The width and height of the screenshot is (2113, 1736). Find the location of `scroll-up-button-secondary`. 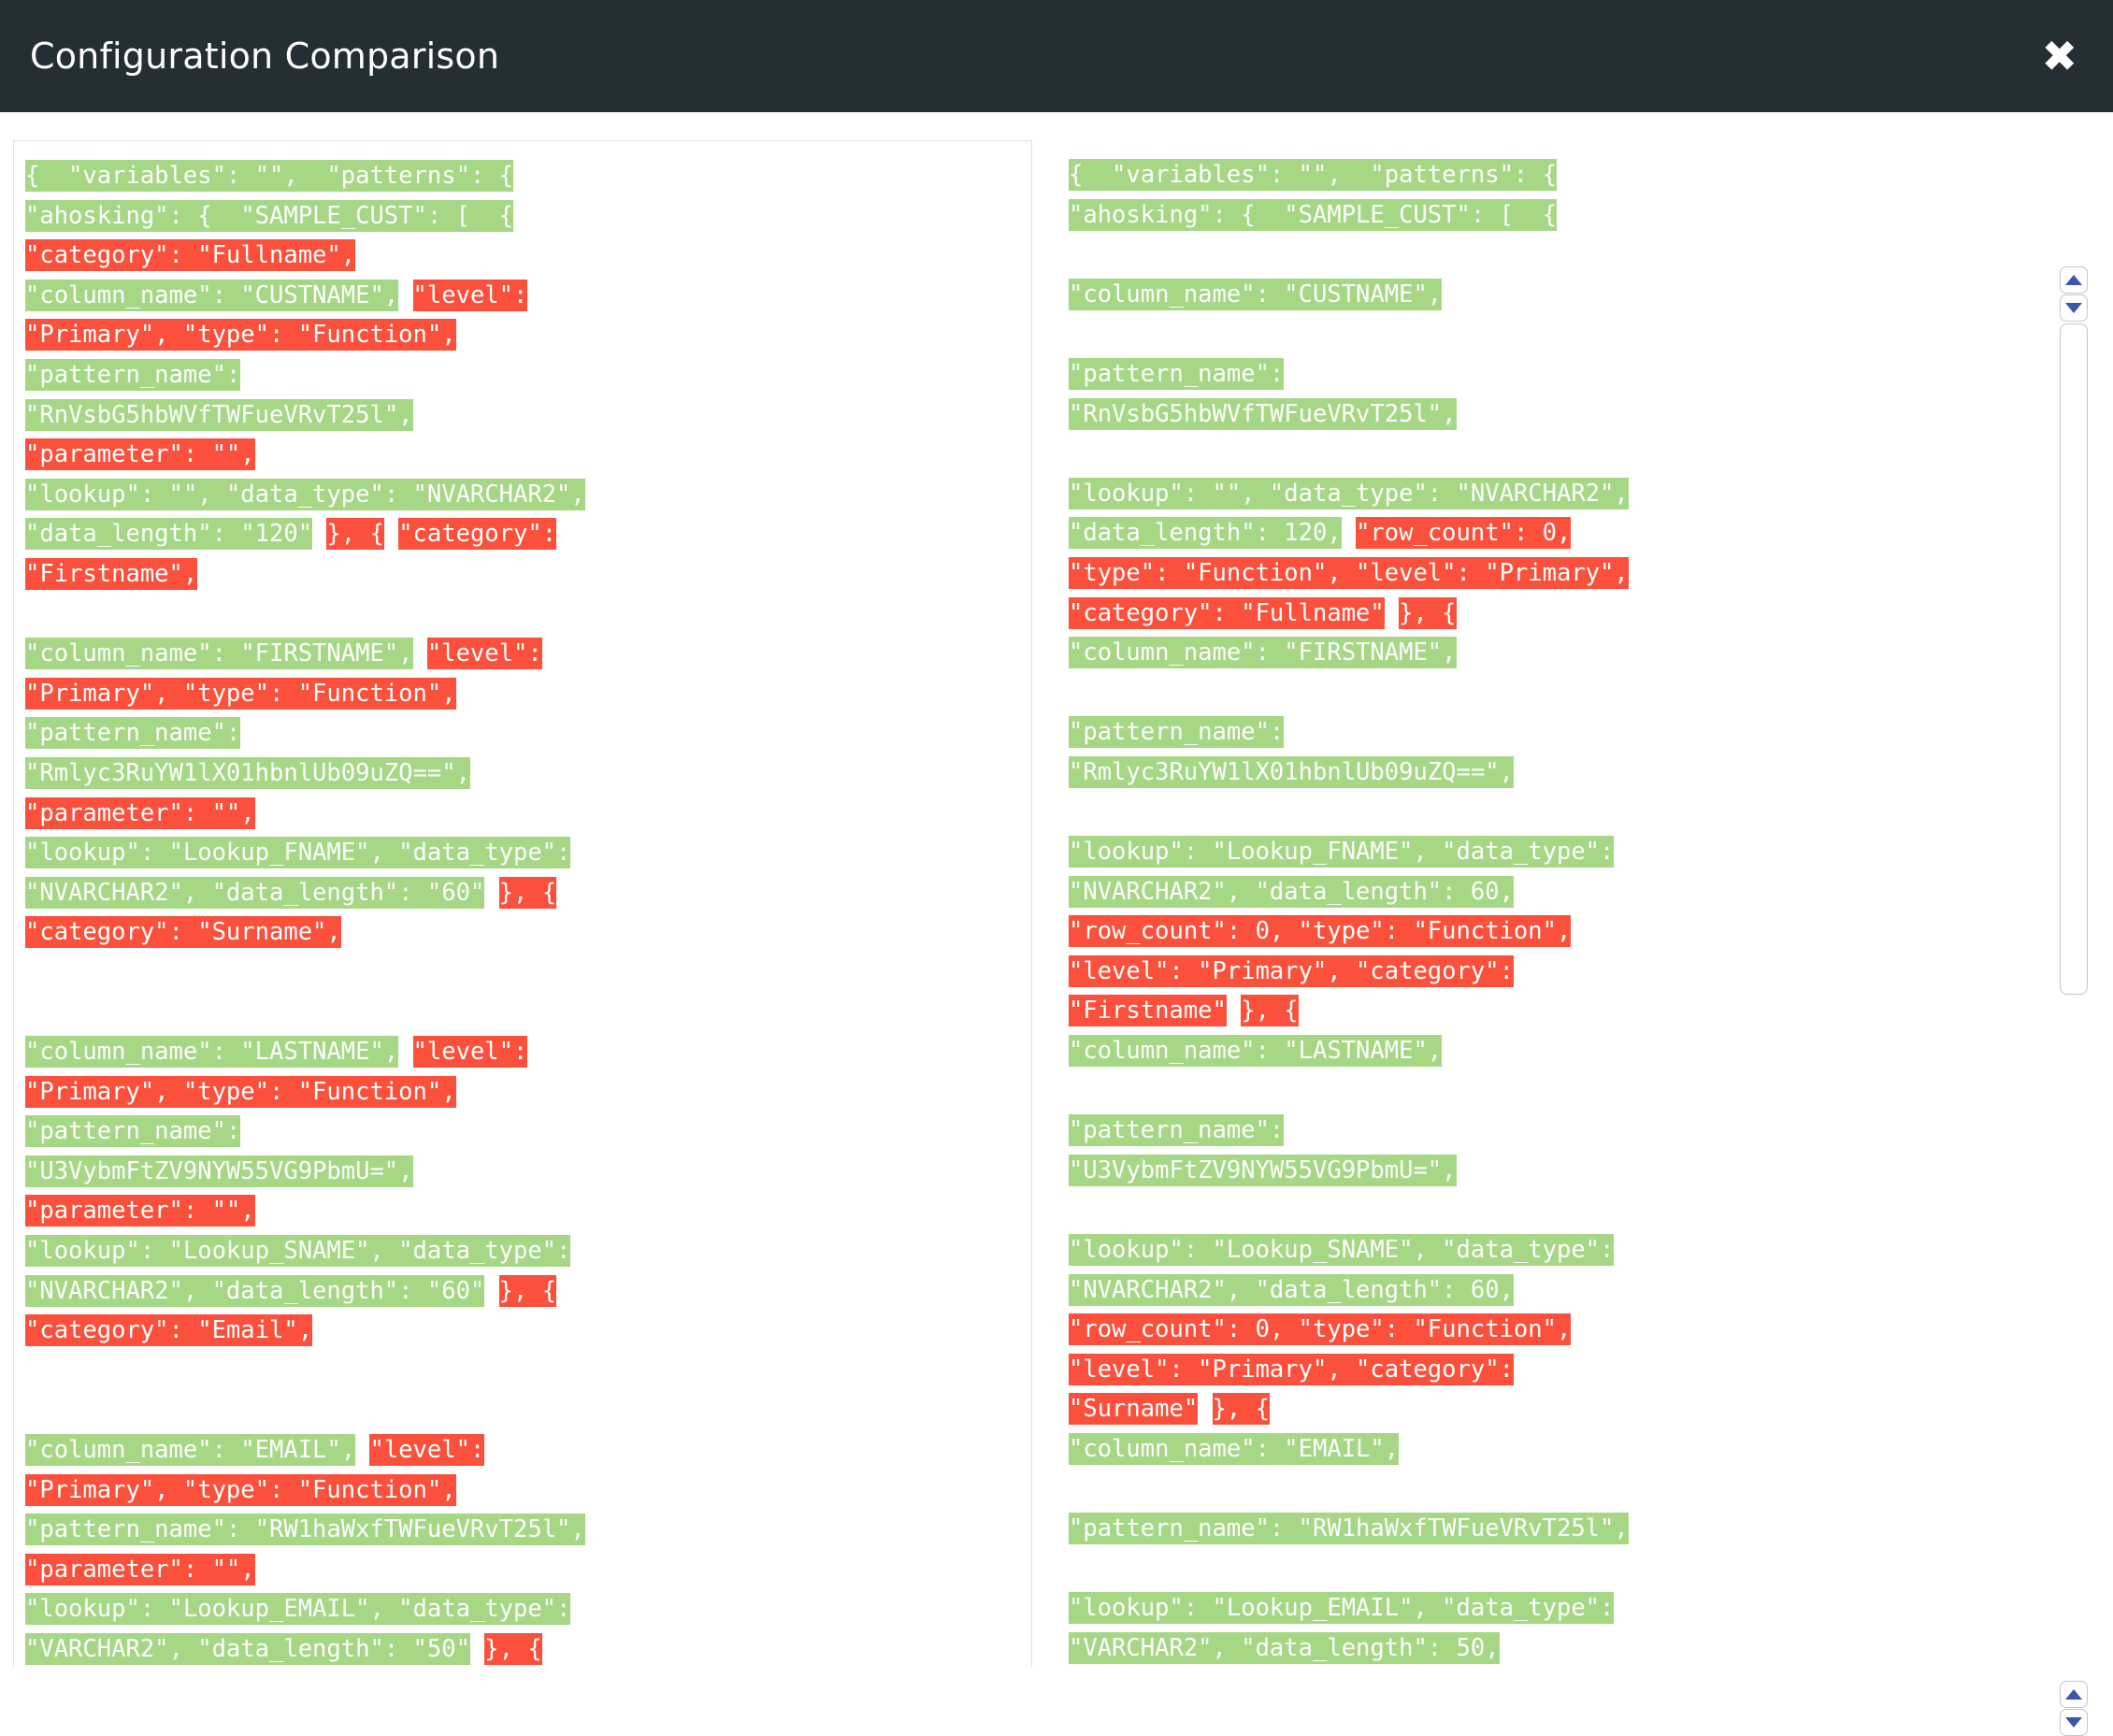

scroll-up-button-secondary is located at coordinates (2074, 1694).